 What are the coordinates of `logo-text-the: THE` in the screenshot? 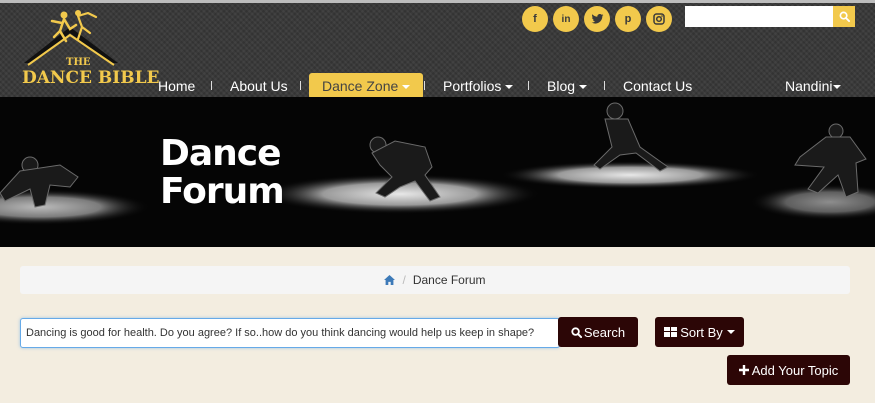 It's located at (78, 62).